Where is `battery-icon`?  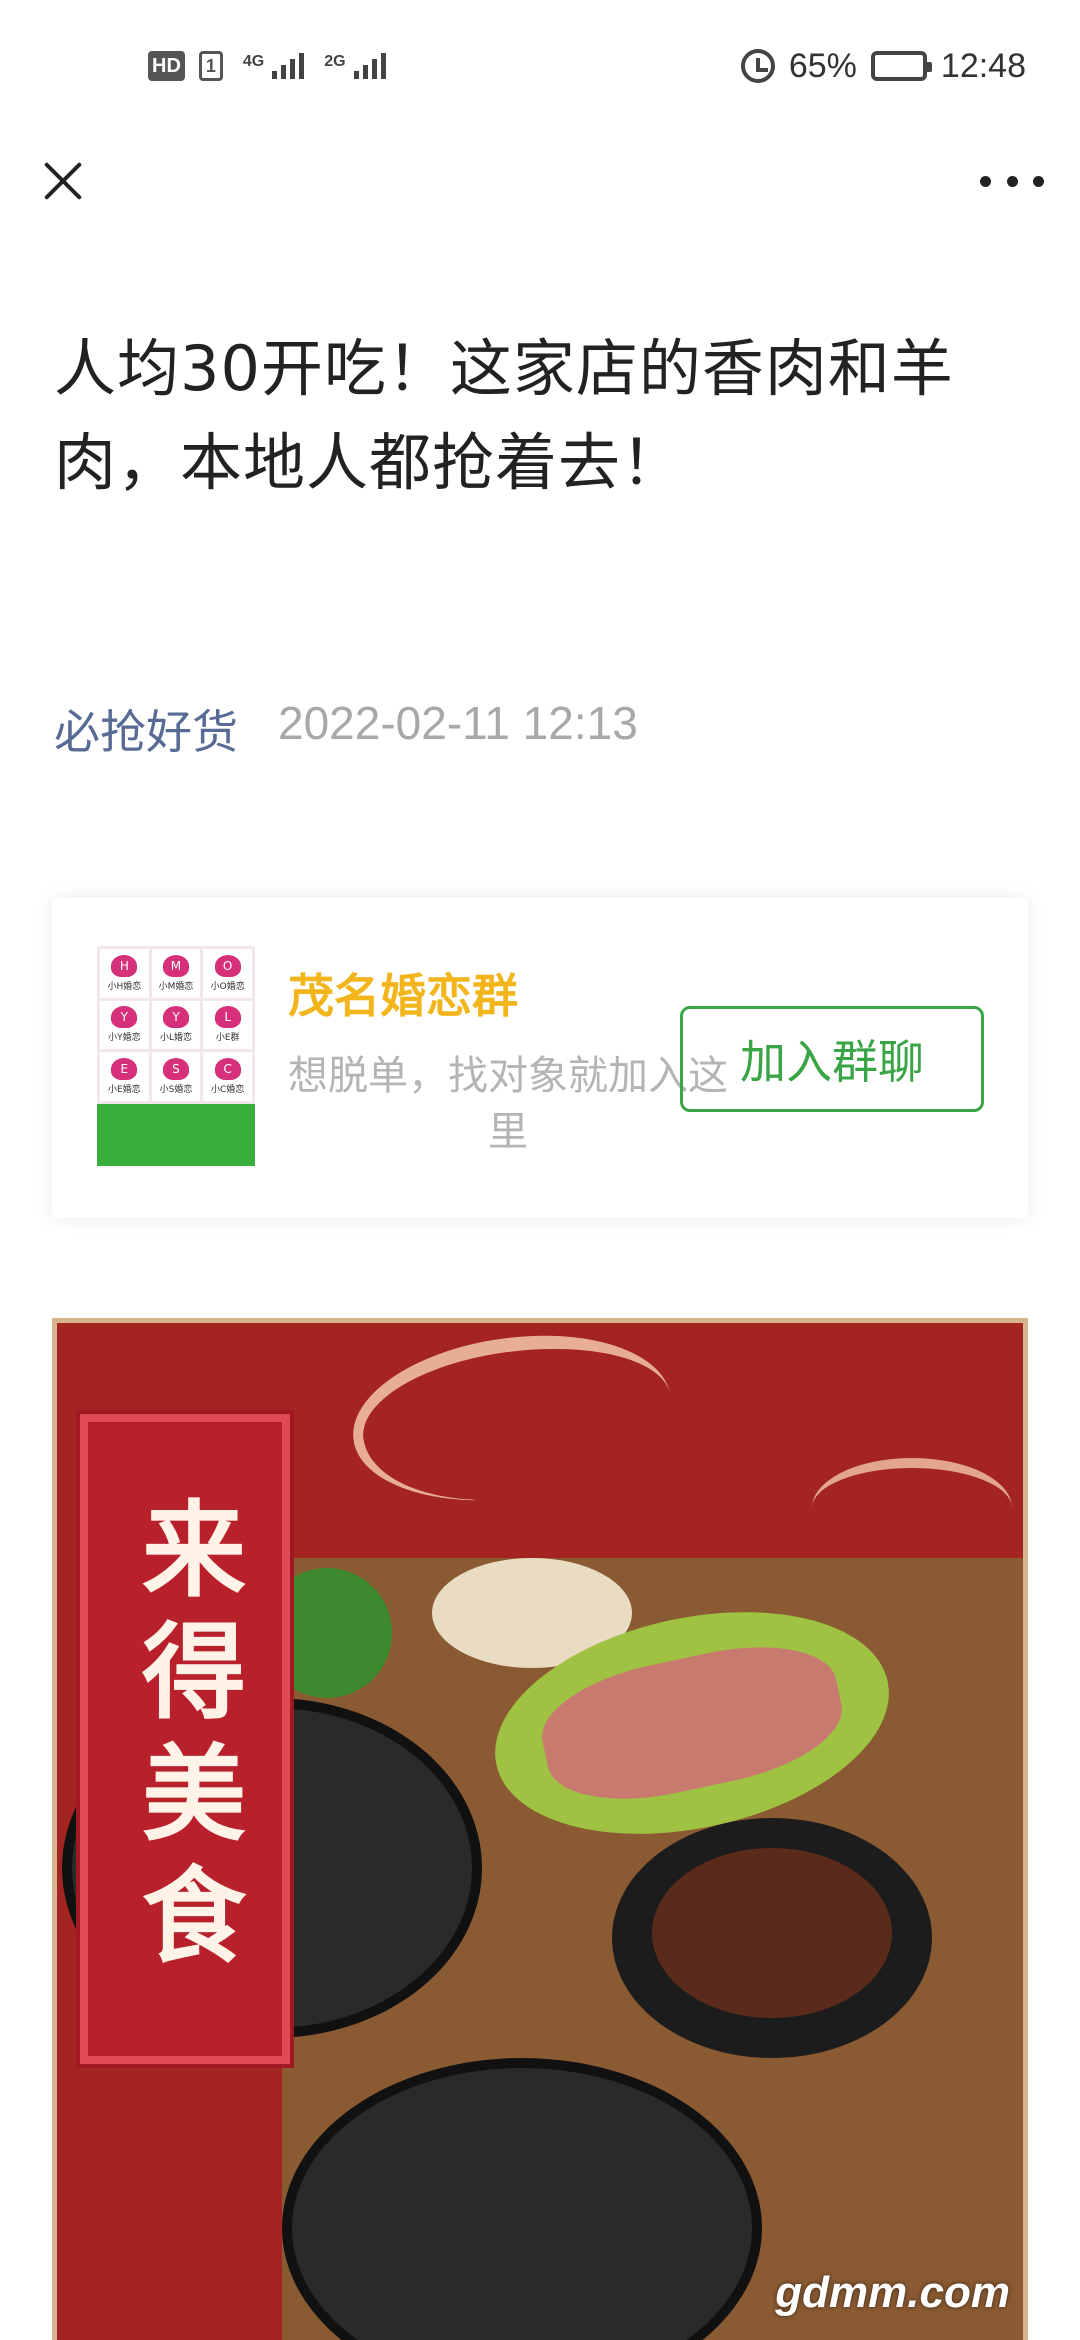 battery-icon is located at coordinates (901, 66).